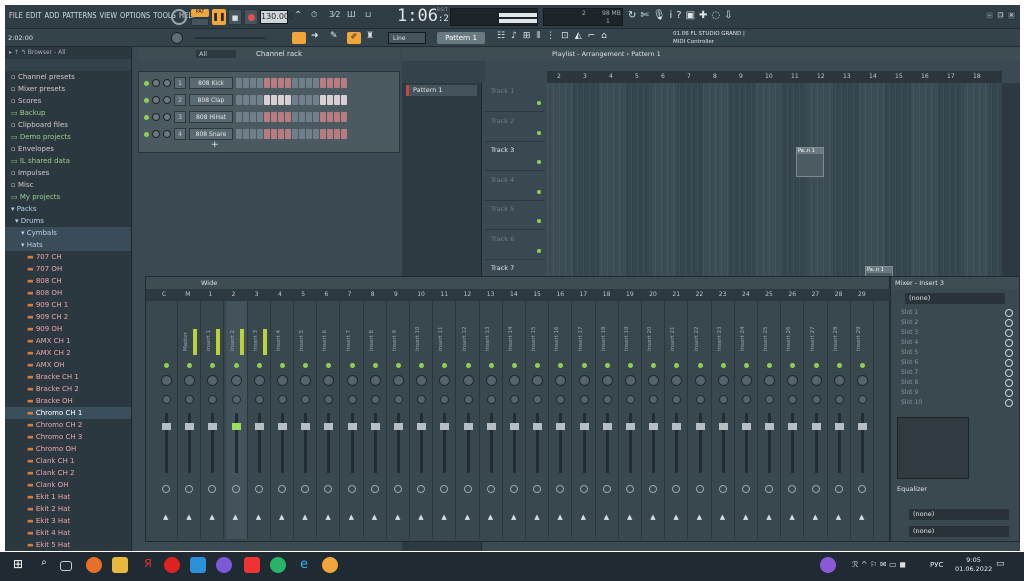 This screenshot has height=581, width=1024. I want to click on restore-icon: ❐, so click(1000, 15).